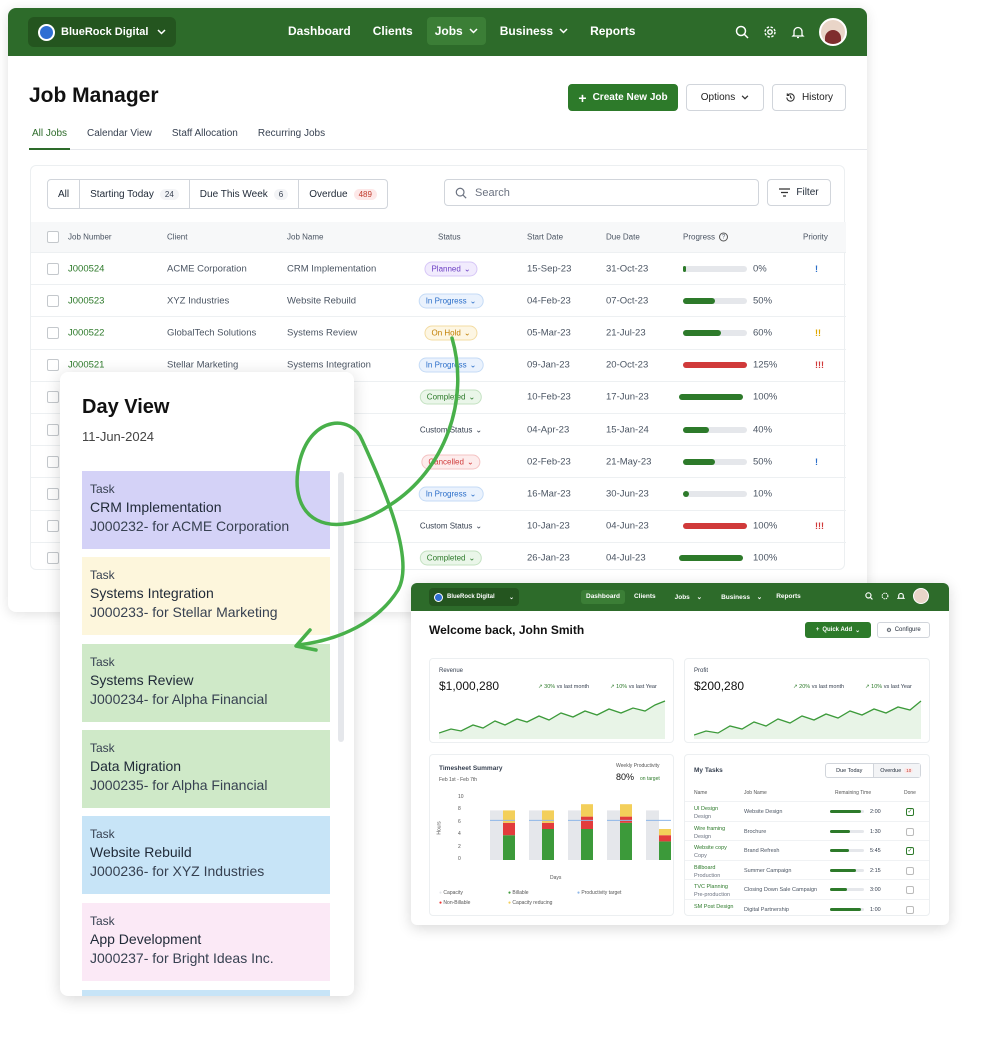 This screenshot has width=990, height=1040. What do you see at coordinates (709, 833) in the screenshot?
I see `task-name: Wire framing Design` at bounding box center [709, 833].